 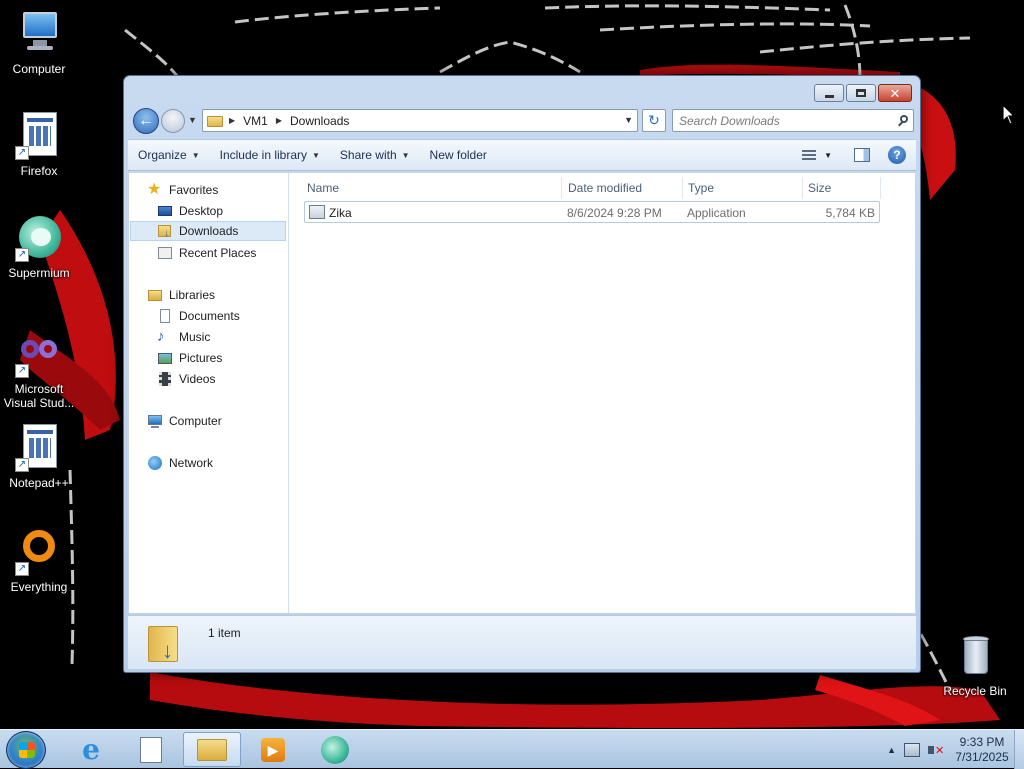 I want to click on show-desktop-button, so click(x=1019, y=749).